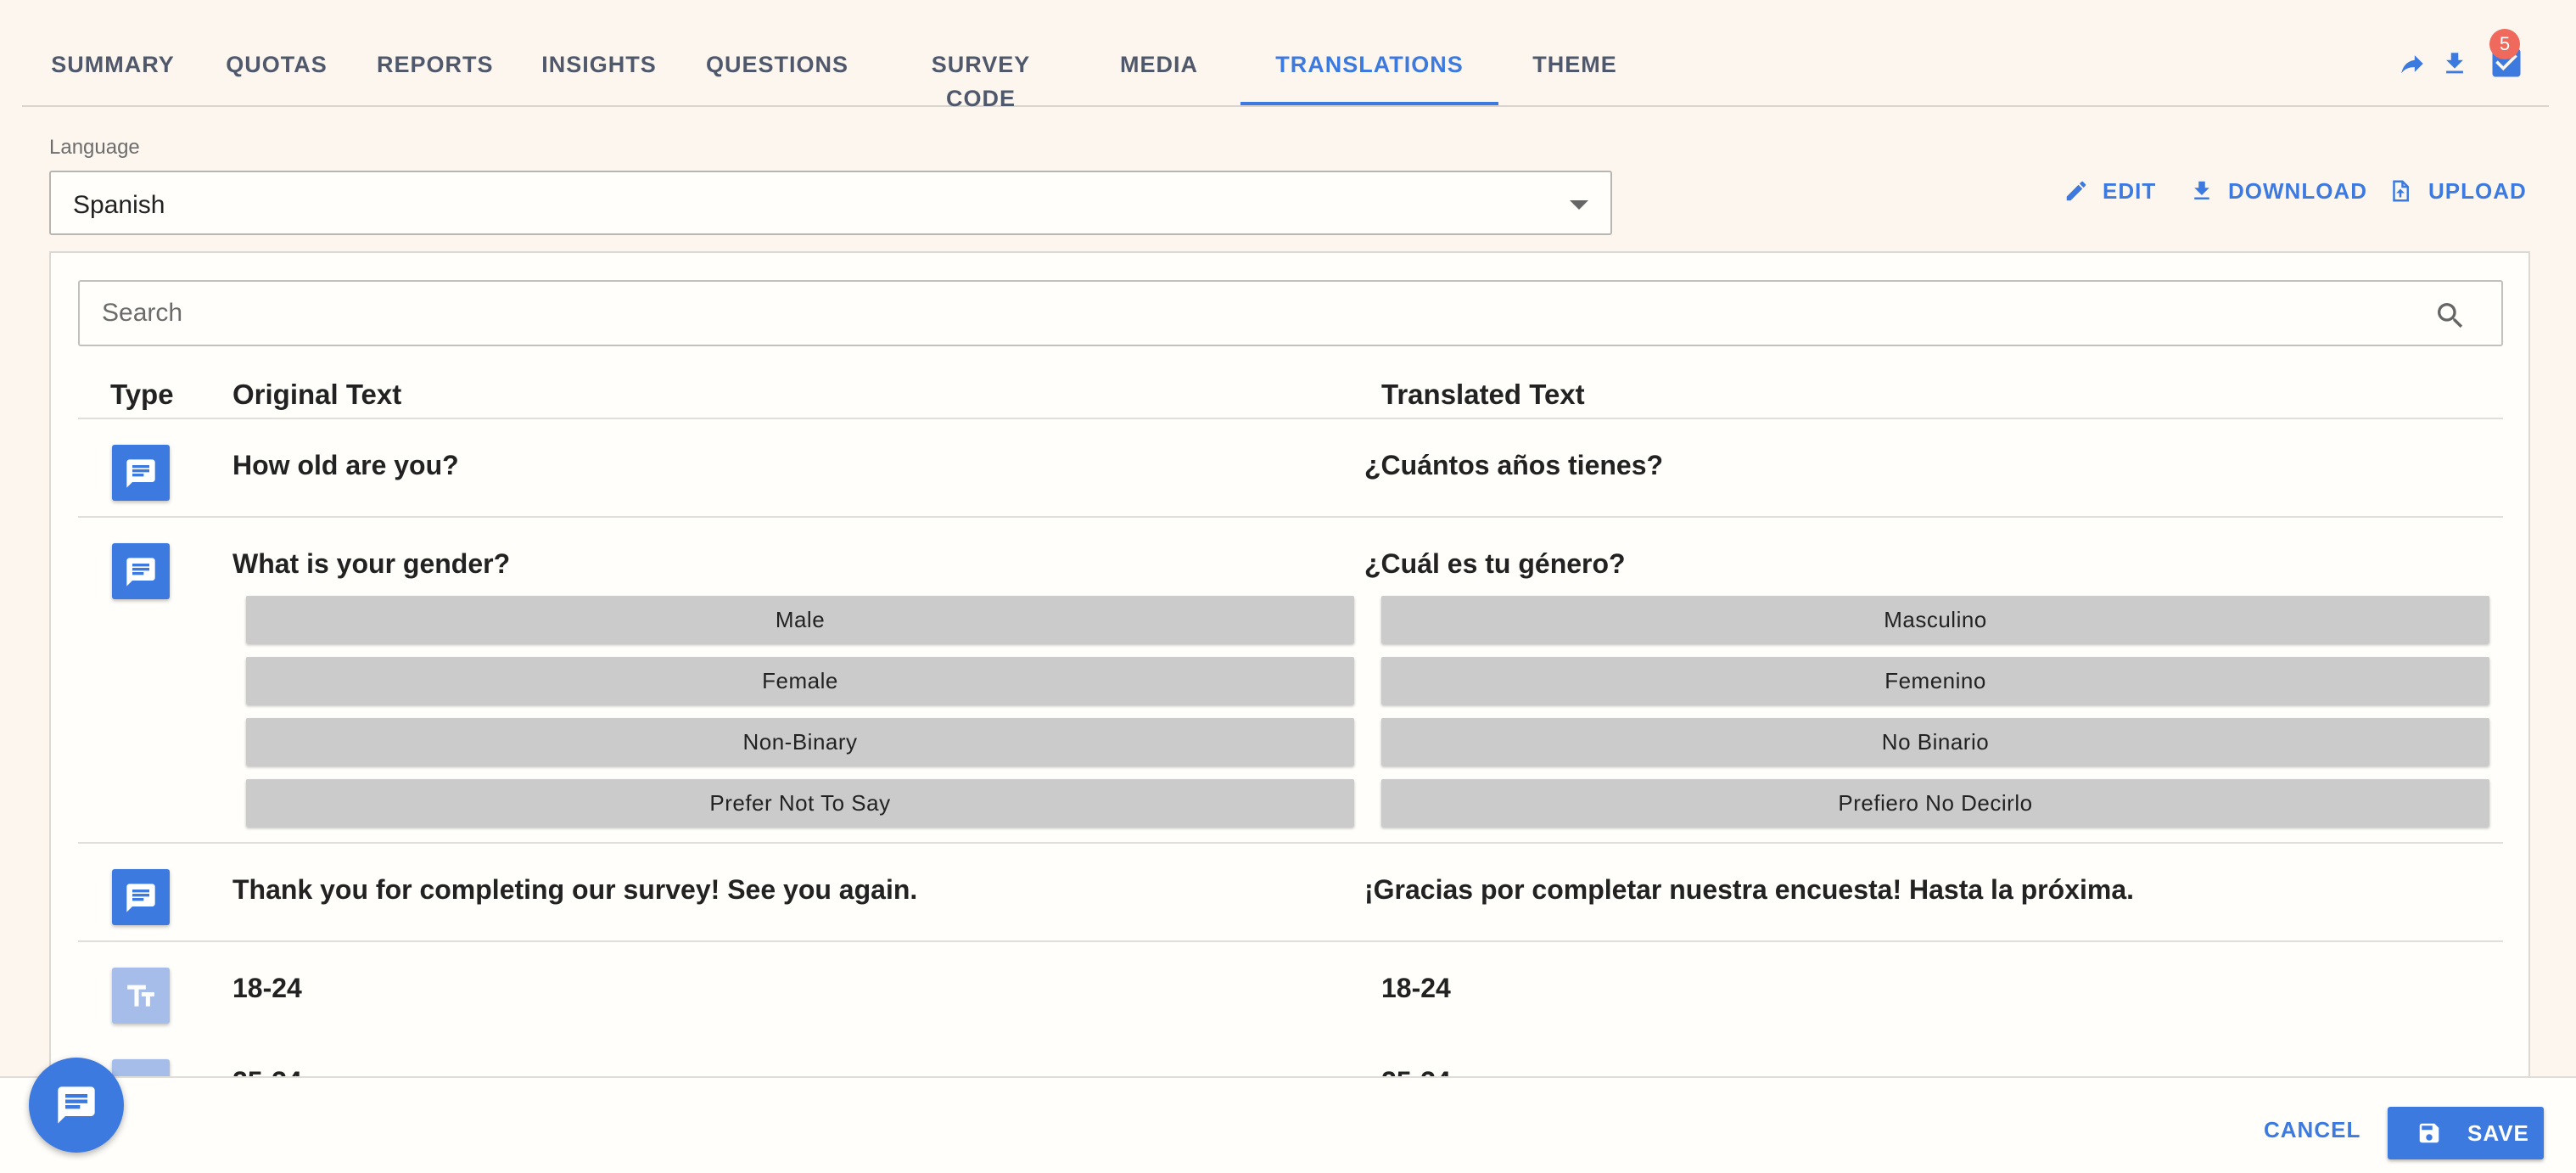  What do you see at coordinates (1579, 205) in the screenshot?
I see `dropdown-arrow-icon` at bounding box center [1579, 205].